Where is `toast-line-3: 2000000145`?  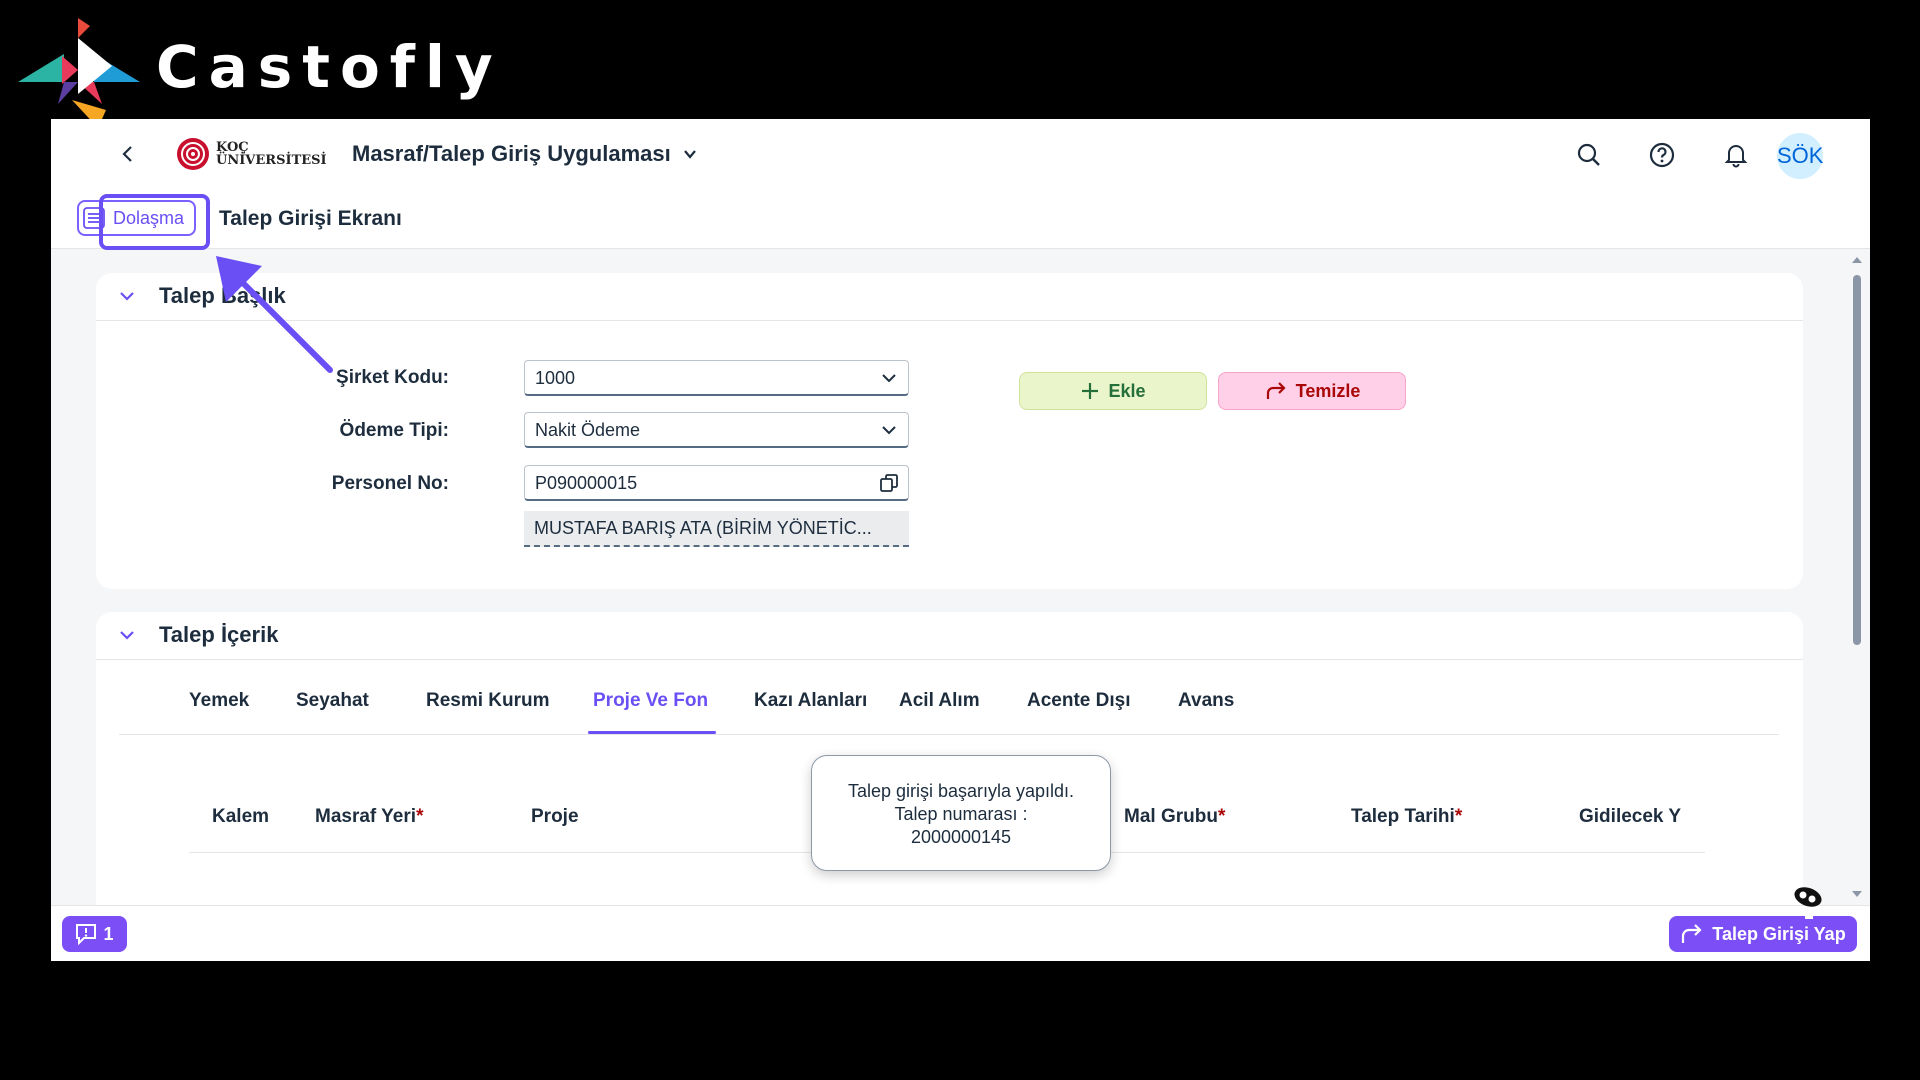 toast-line-3: 2000000145 is located at coordinates (961, 837).